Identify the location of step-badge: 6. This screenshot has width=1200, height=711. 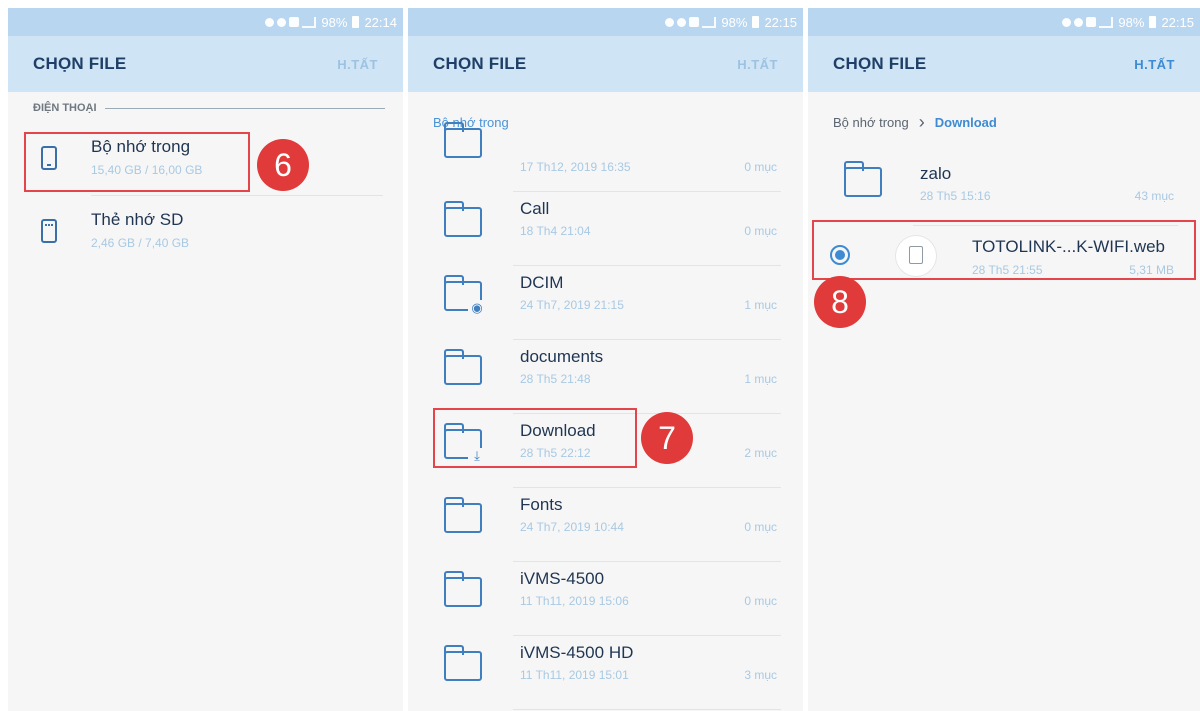
(283, 165).